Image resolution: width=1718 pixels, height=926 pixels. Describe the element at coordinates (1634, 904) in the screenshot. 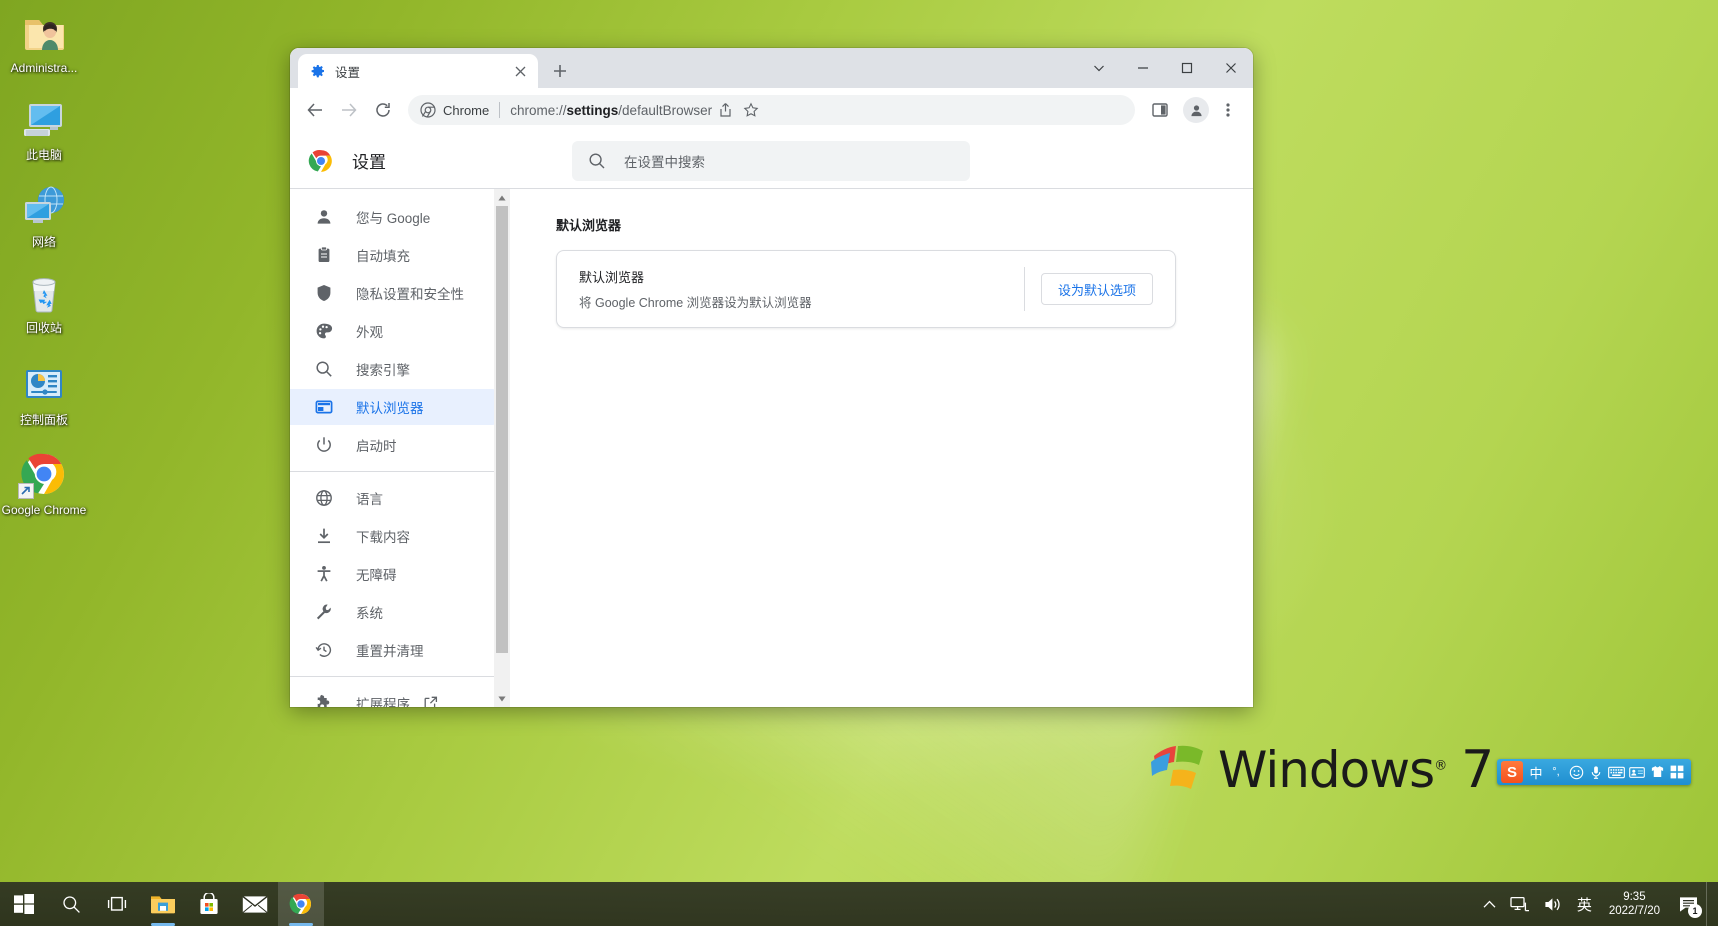

I see `taskbar-clock: 9:35 2022/7/20` at that location.